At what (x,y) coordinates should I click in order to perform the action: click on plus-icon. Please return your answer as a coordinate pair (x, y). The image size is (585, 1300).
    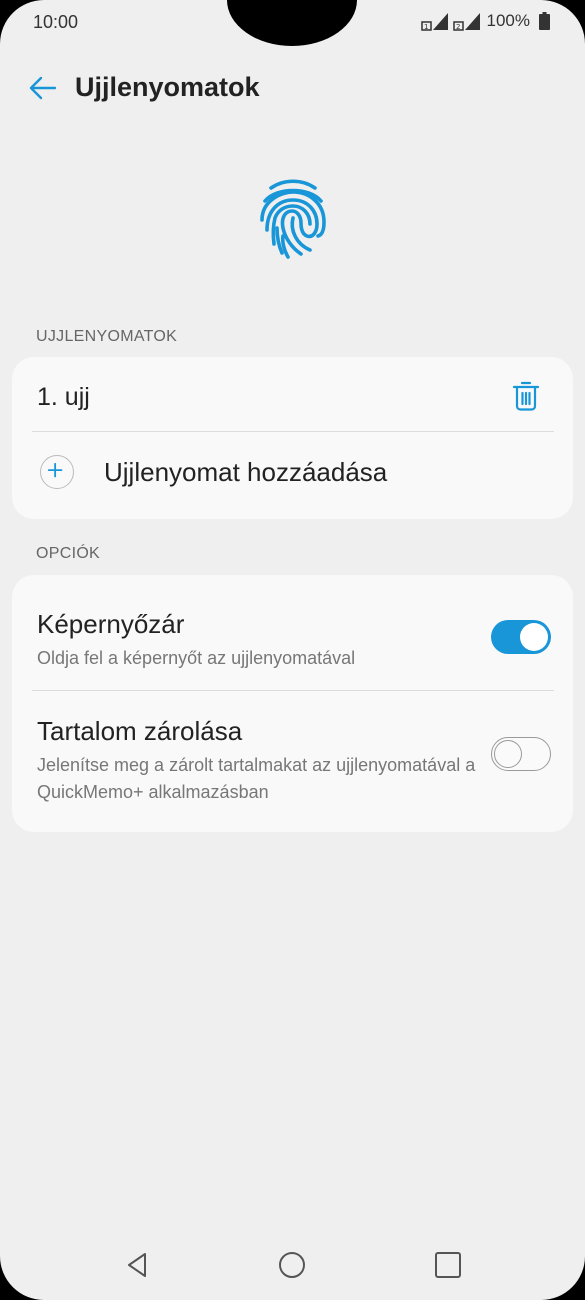
    Looking at the image, I should click on (57, 472).